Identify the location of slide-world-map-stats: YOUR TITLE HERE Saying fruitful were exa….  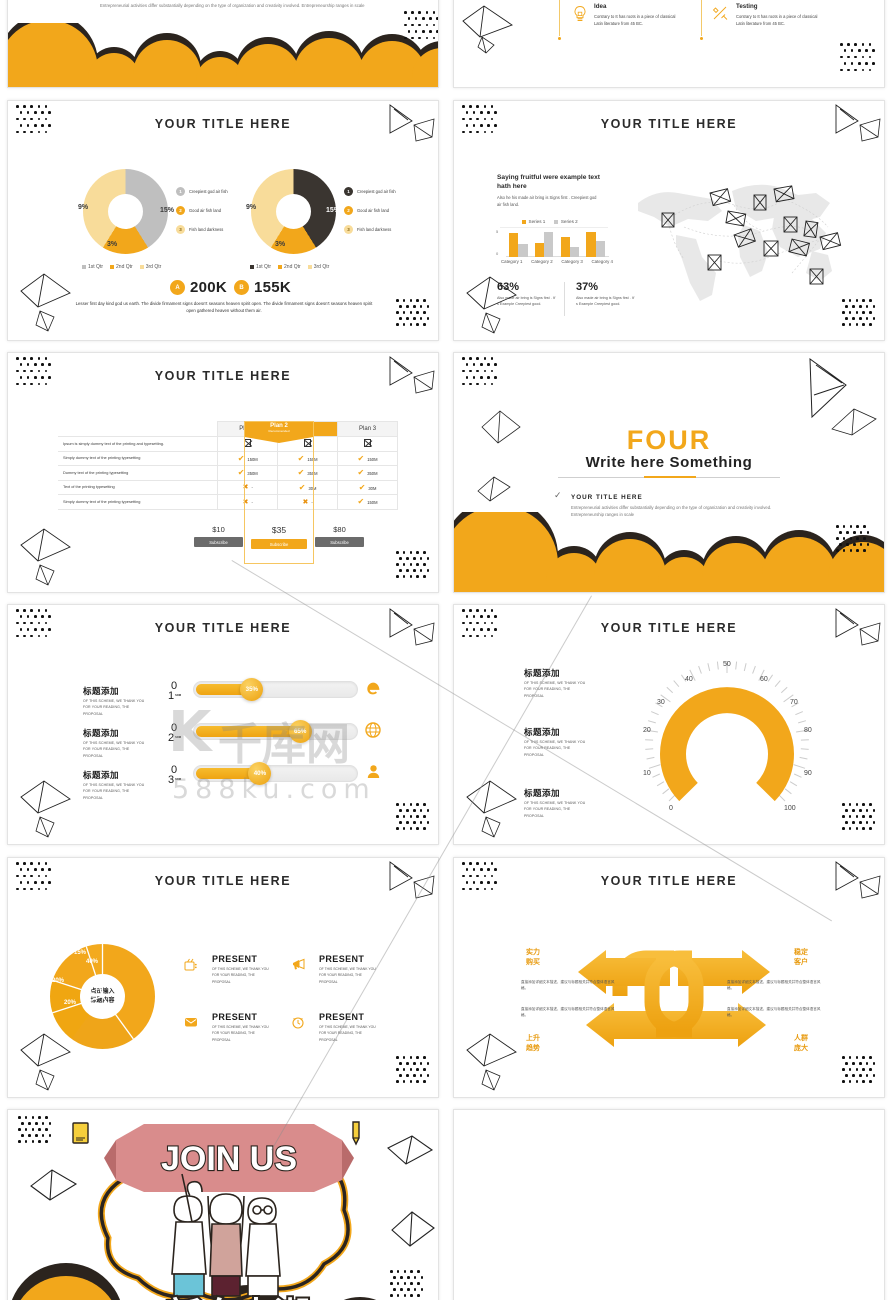
(669, 220).